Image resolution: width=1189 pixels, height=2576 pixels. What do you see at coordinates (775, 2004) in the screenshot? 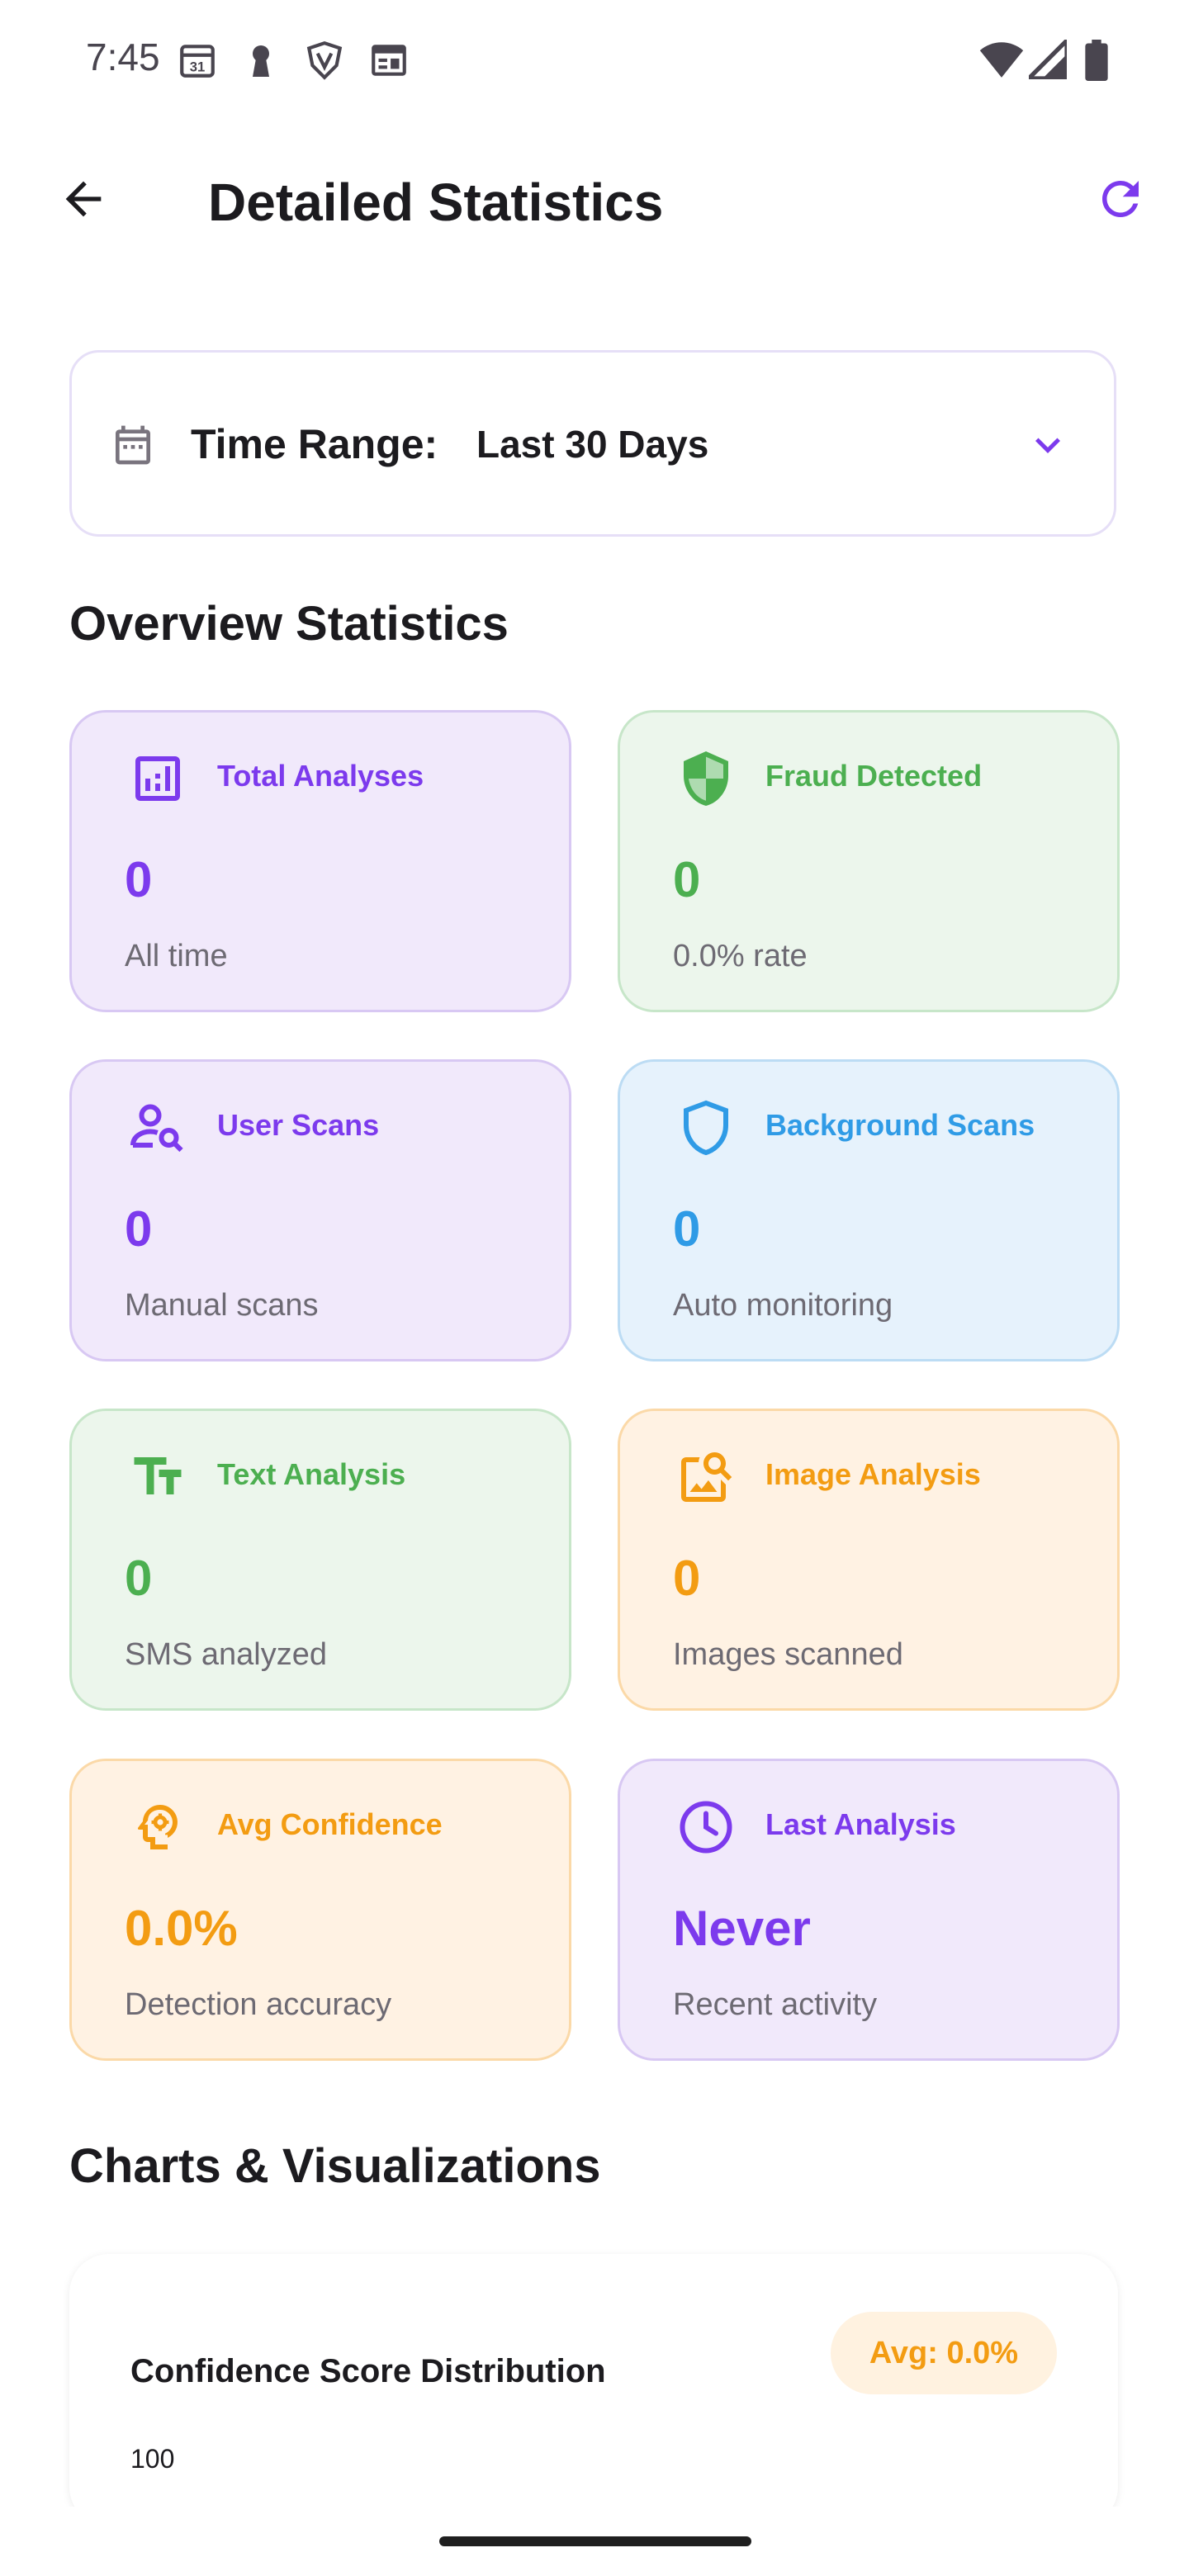
I see `card-subtitle: Recent activity` at bounding box center [775, 2004].